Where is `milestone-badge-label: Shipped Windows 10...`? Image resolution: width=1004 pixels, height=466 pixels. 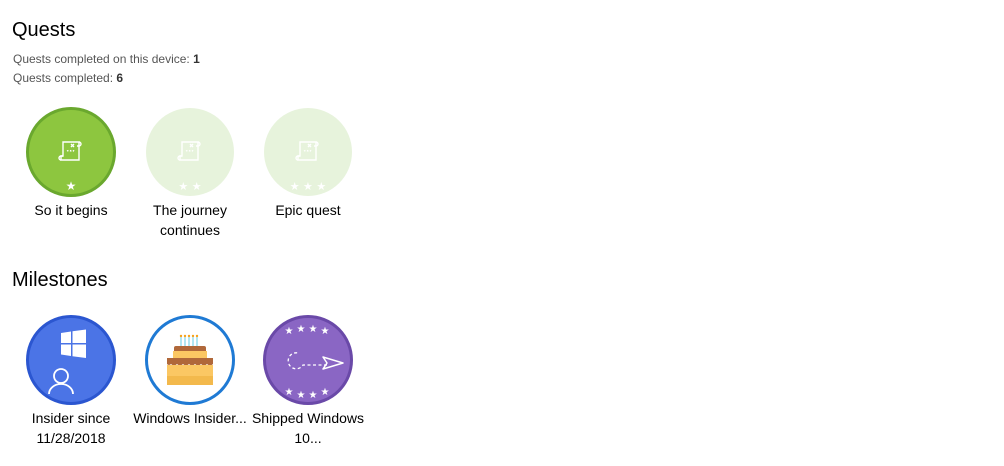 milestone-badge-label: Shipped Windows 10... is located at coordinates (308, 428).